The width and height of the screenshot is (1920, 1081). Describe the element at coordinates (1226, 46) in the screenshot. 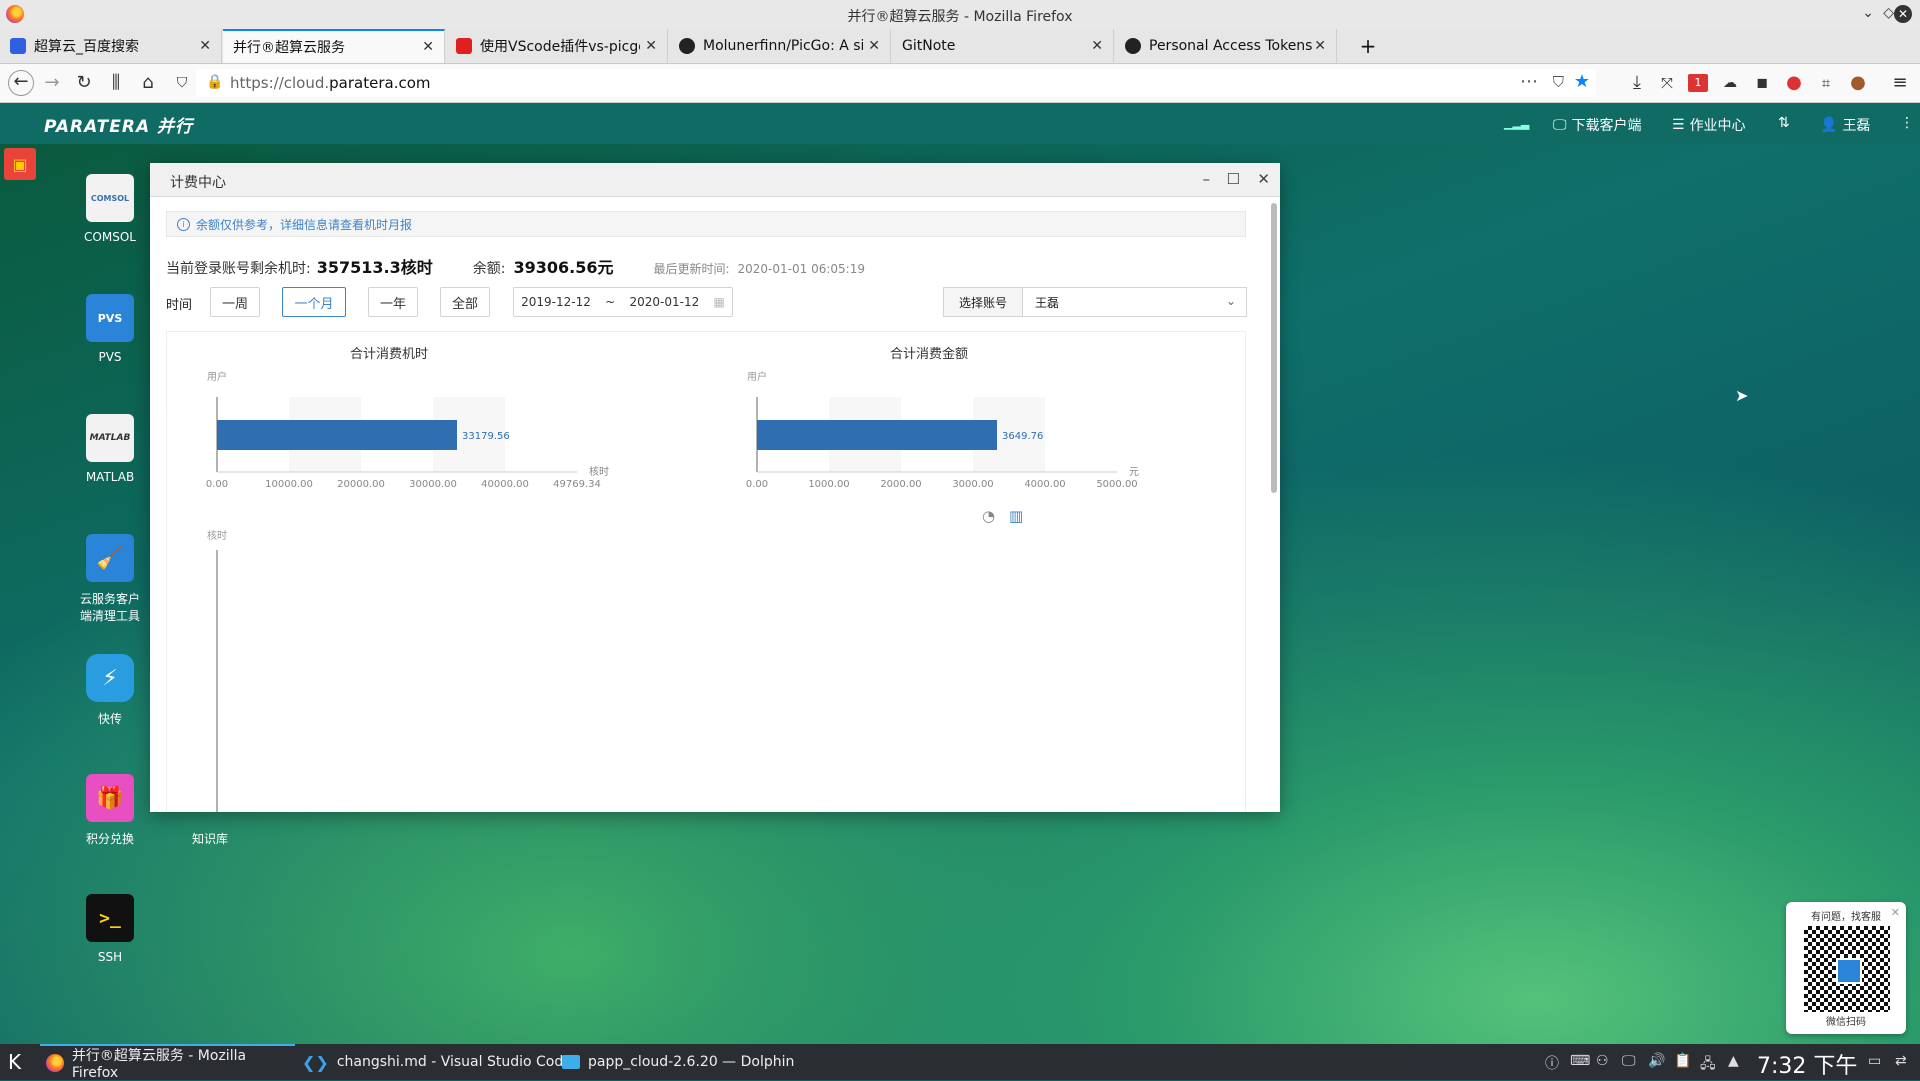

I see `tab-github-tokens: Personal Access Tokens ✕` at that location.